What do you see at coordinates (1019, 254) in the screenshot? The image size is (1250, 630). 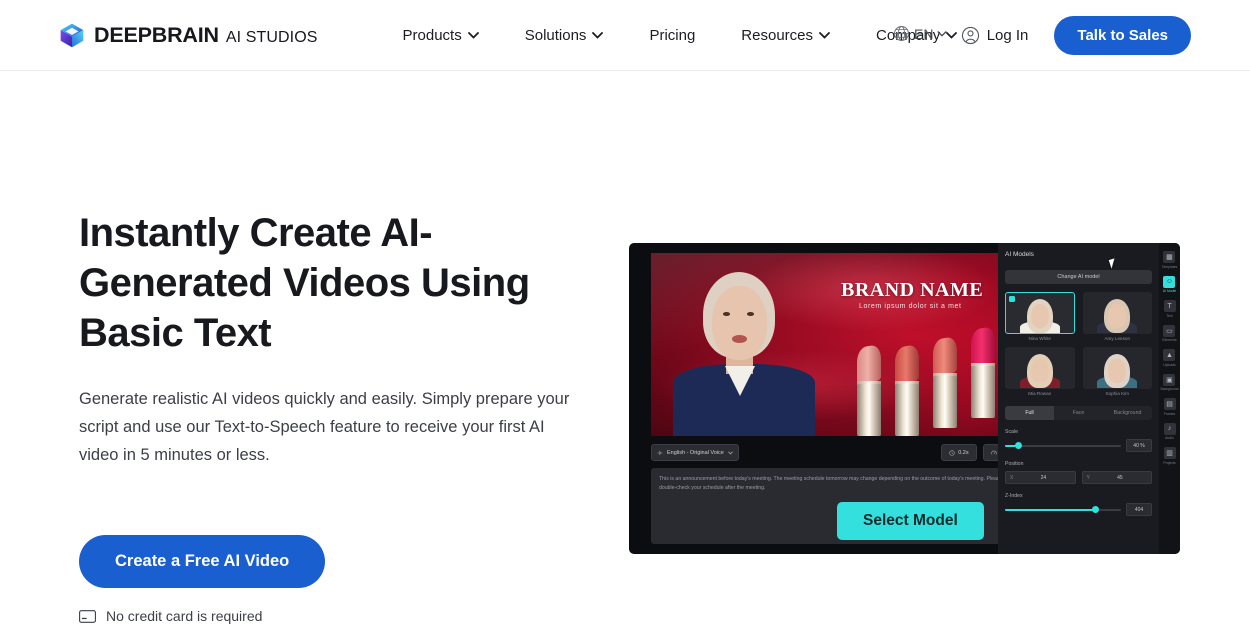 I see `panel-title: AI Models` at bounding box center [1019, 254].